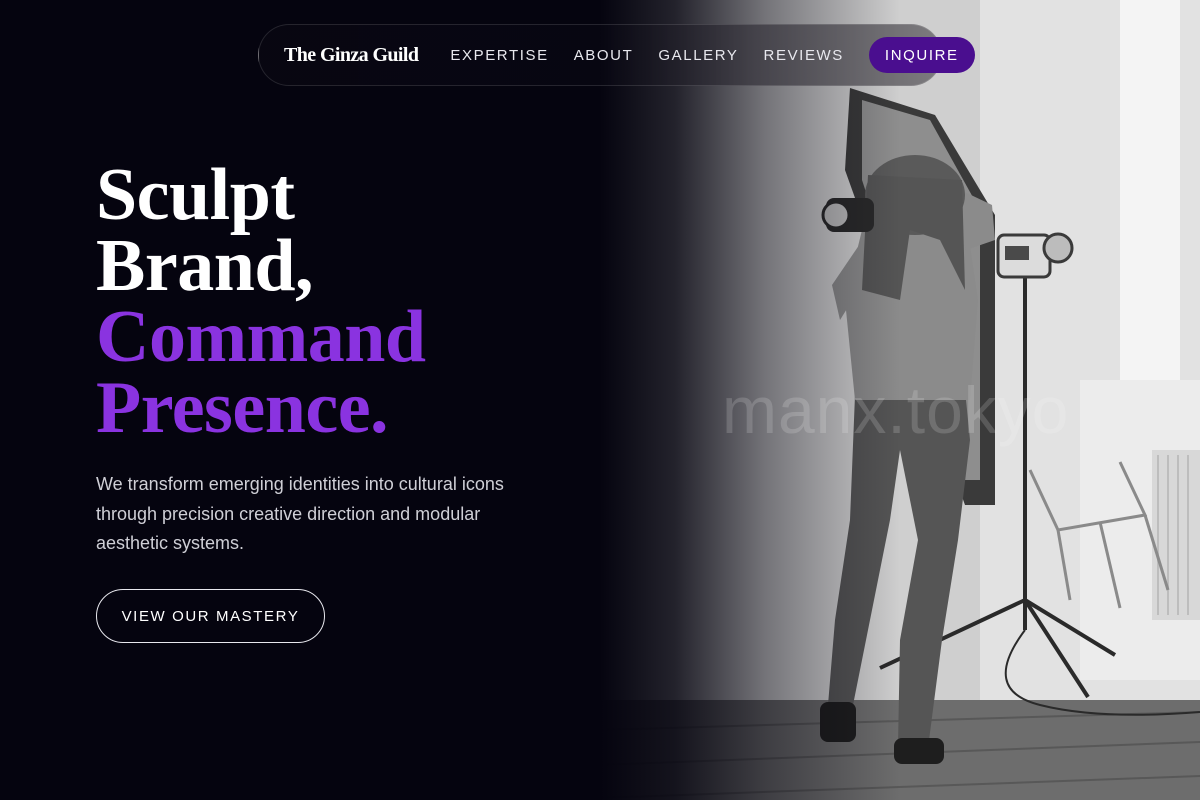 This screenshot has width=1200, height=800. Describe the element at coordinates (205, 266) in the screenshot. I see `headline-line-brand: Brand,` at that location.